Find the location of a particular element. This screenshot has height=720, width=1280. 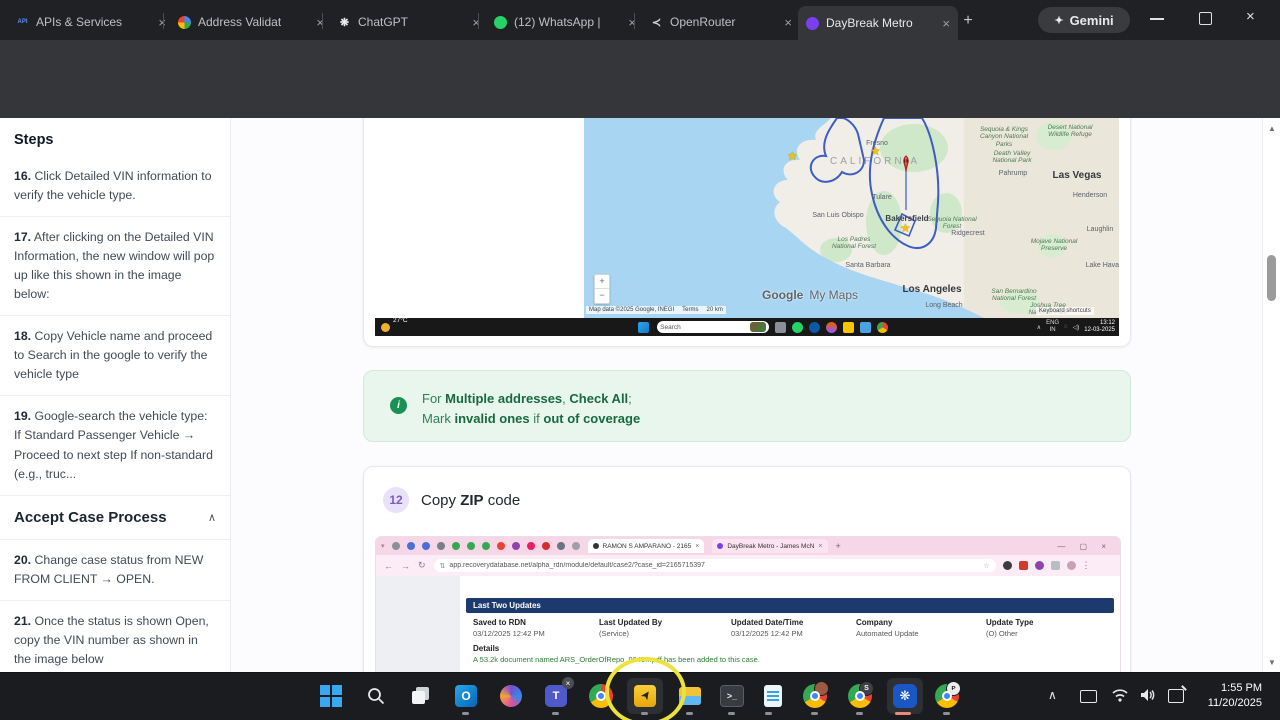

scroll-down-icon: ▼ is located at coordinates (1271, 662).